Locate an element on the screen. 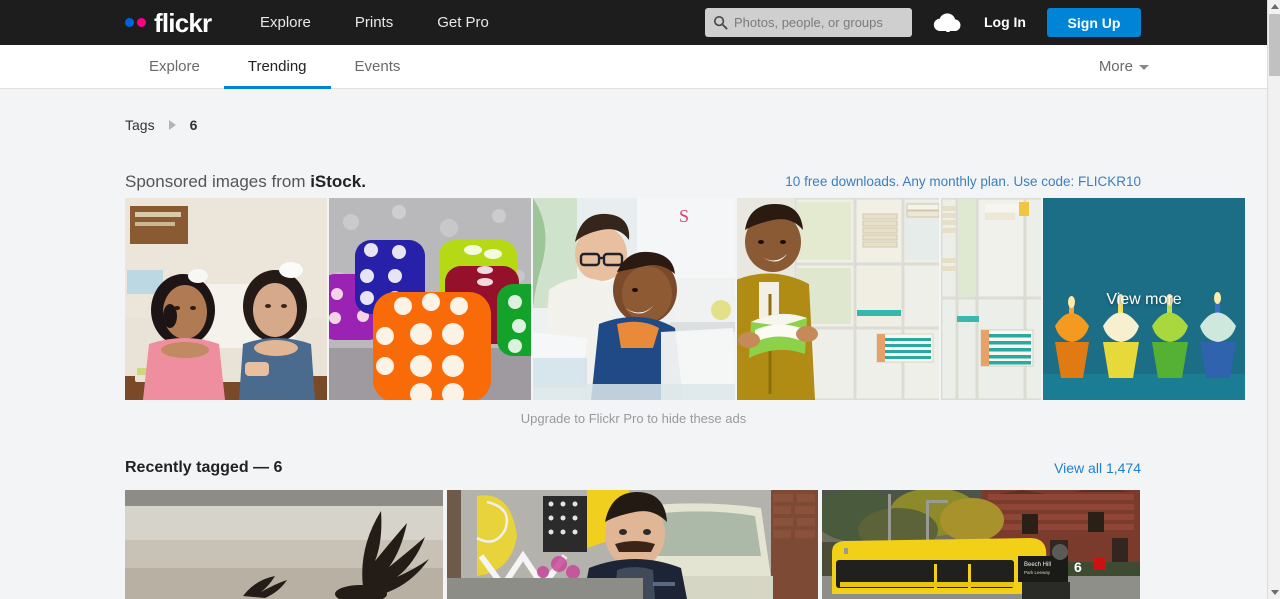  svg-text: Beech Hill is located at coordinates (1037, 565).